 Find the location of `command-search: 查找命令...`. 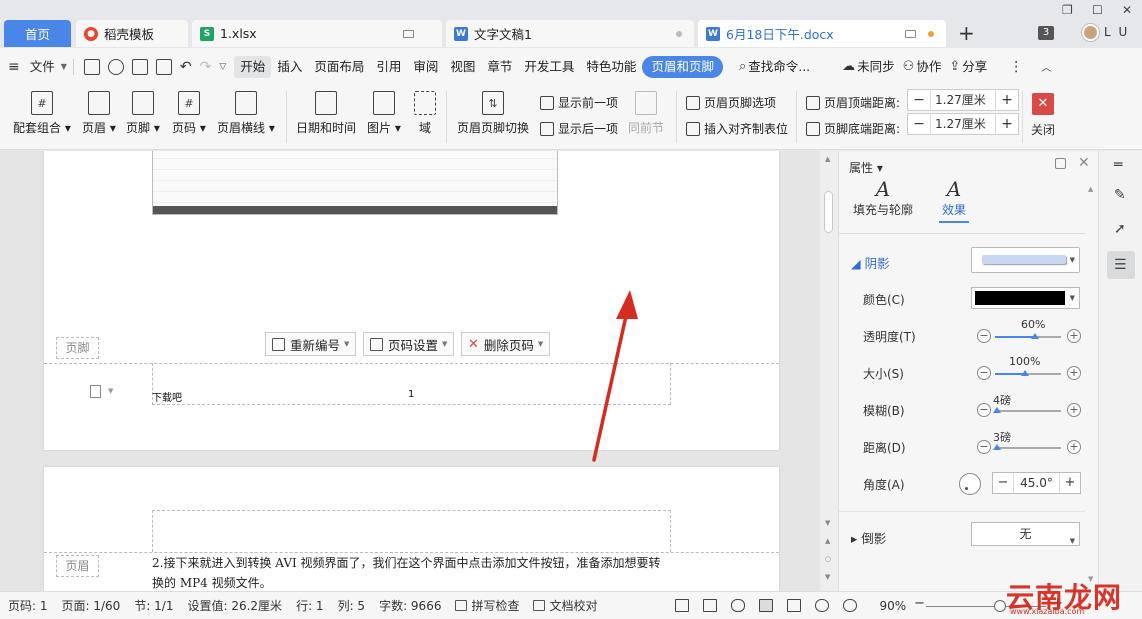

command-search: 查找命令... is located at coordinates (781, 67).